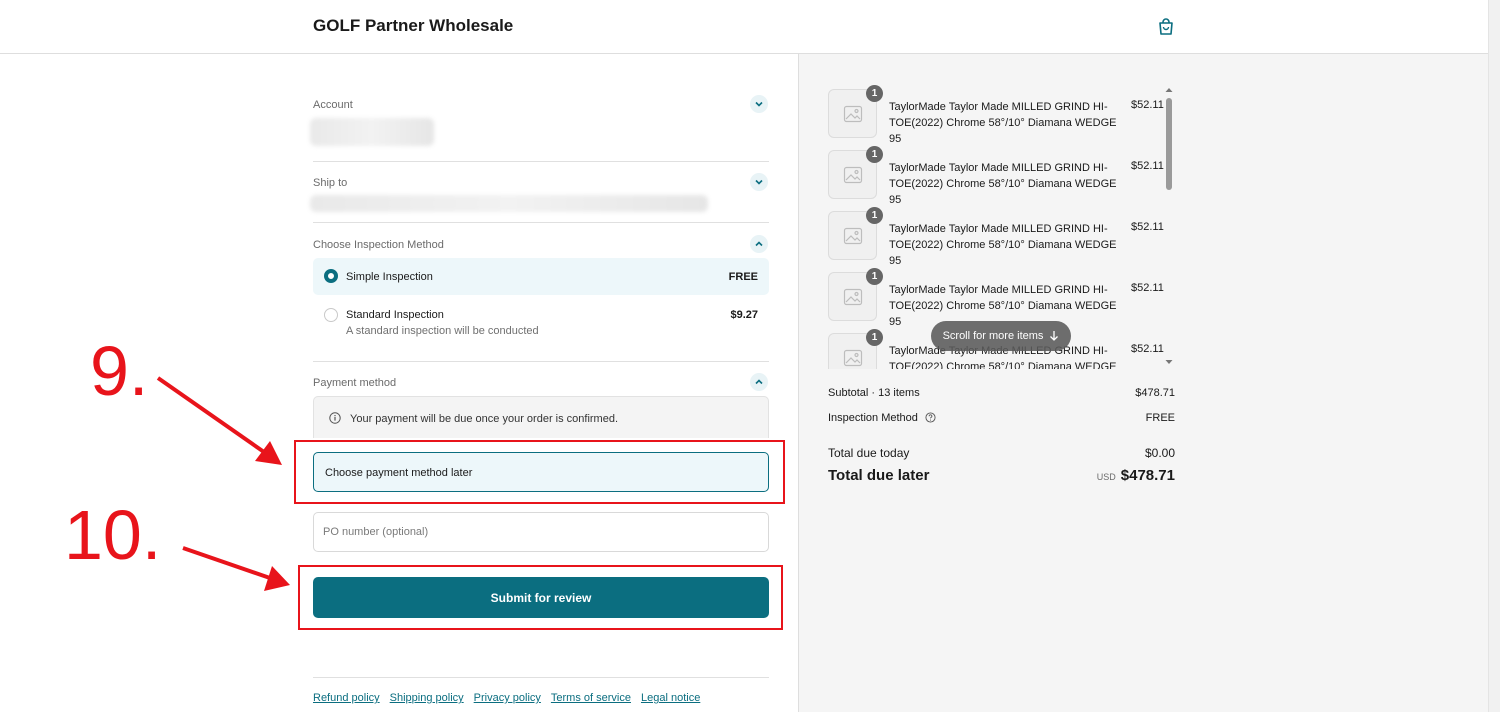 This screenshot has width=1500, height=712. What do you see at coordinates (1001, 418) in the screenshot?
I see `inspection-row: Inspection Method FREE` at bounding box center [1001, 418].